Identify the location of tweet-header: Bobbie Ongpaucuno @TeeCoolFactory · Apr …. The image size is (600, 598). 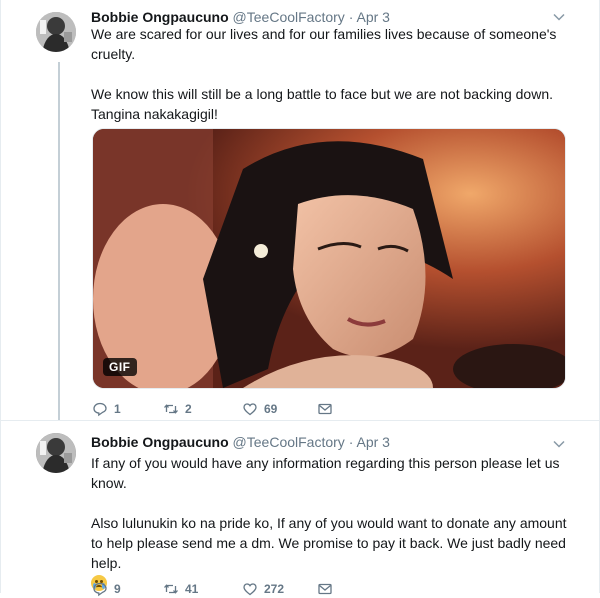
(240, 442).